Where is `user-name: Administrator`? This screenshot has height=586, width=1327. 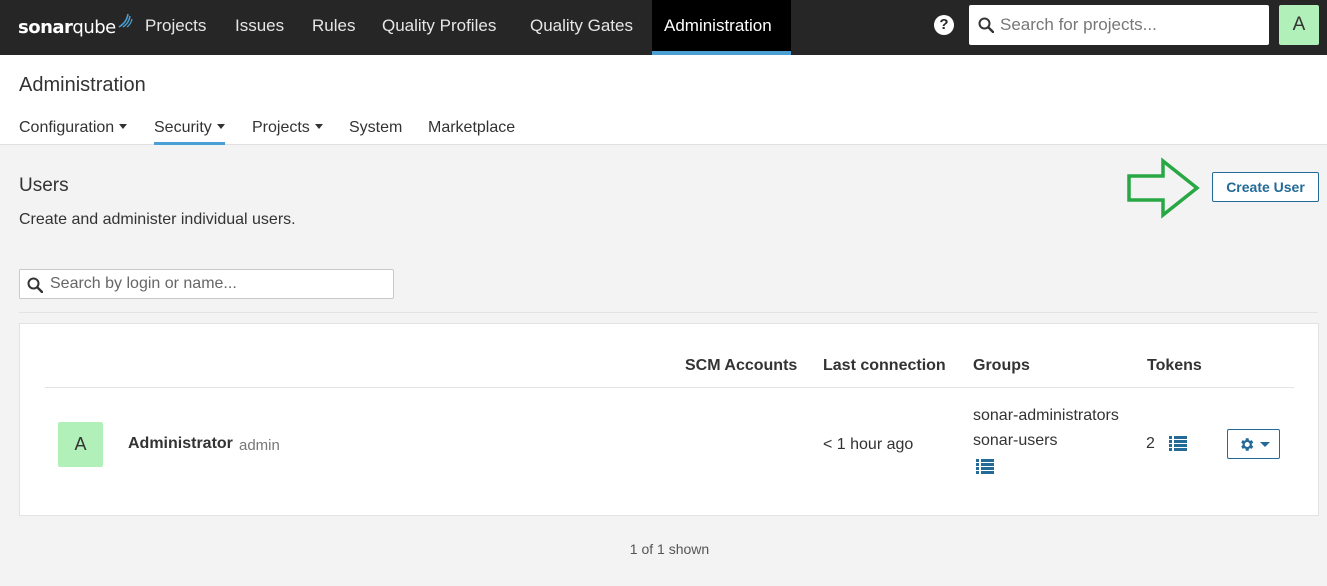
user-name: Administrator is located at coordinates (180, 443).